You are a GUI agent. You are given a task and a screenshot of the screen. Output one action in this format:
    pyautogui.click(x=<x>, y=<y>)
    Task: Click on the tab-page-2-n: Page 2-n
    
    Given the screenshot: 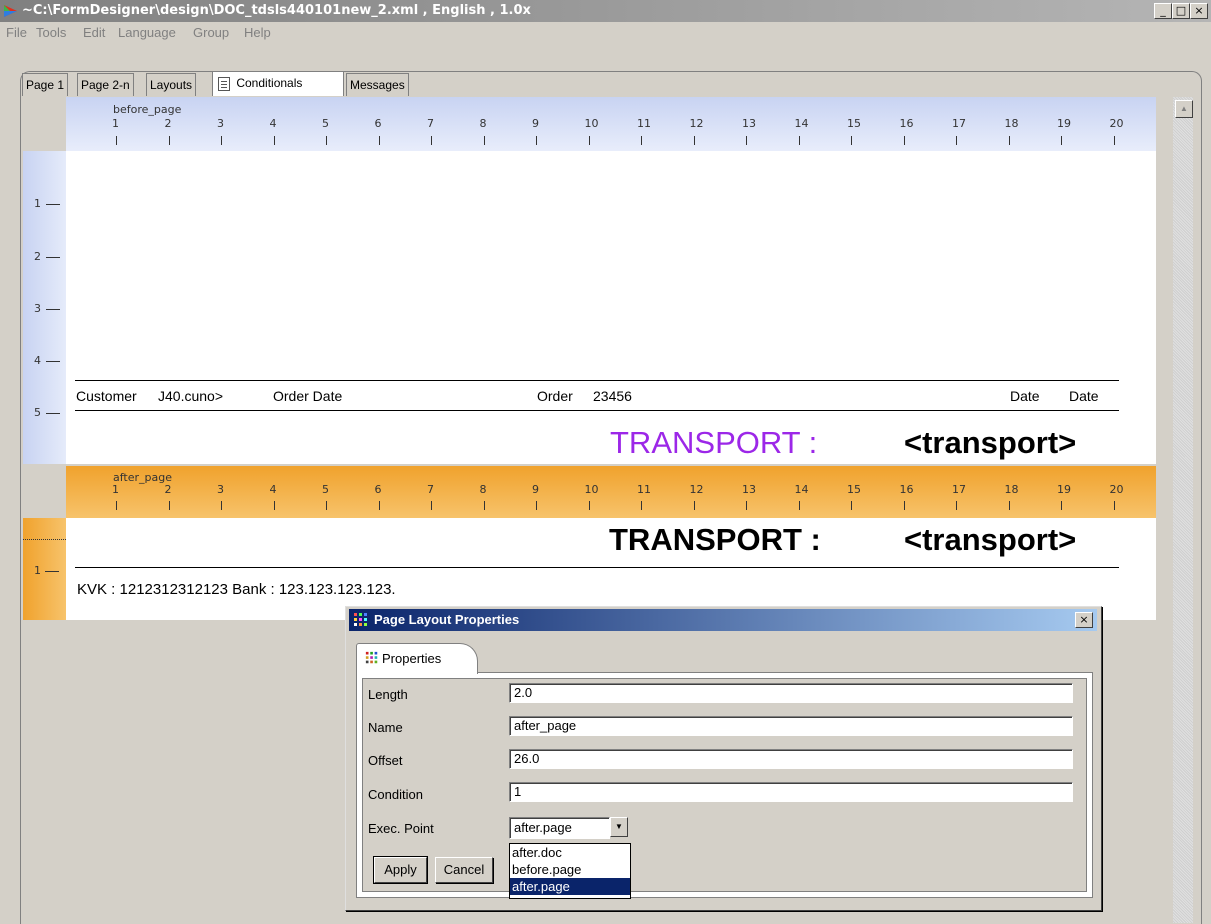 What is the action you would take?
    pyautogui.click(x=105, y=84)
    